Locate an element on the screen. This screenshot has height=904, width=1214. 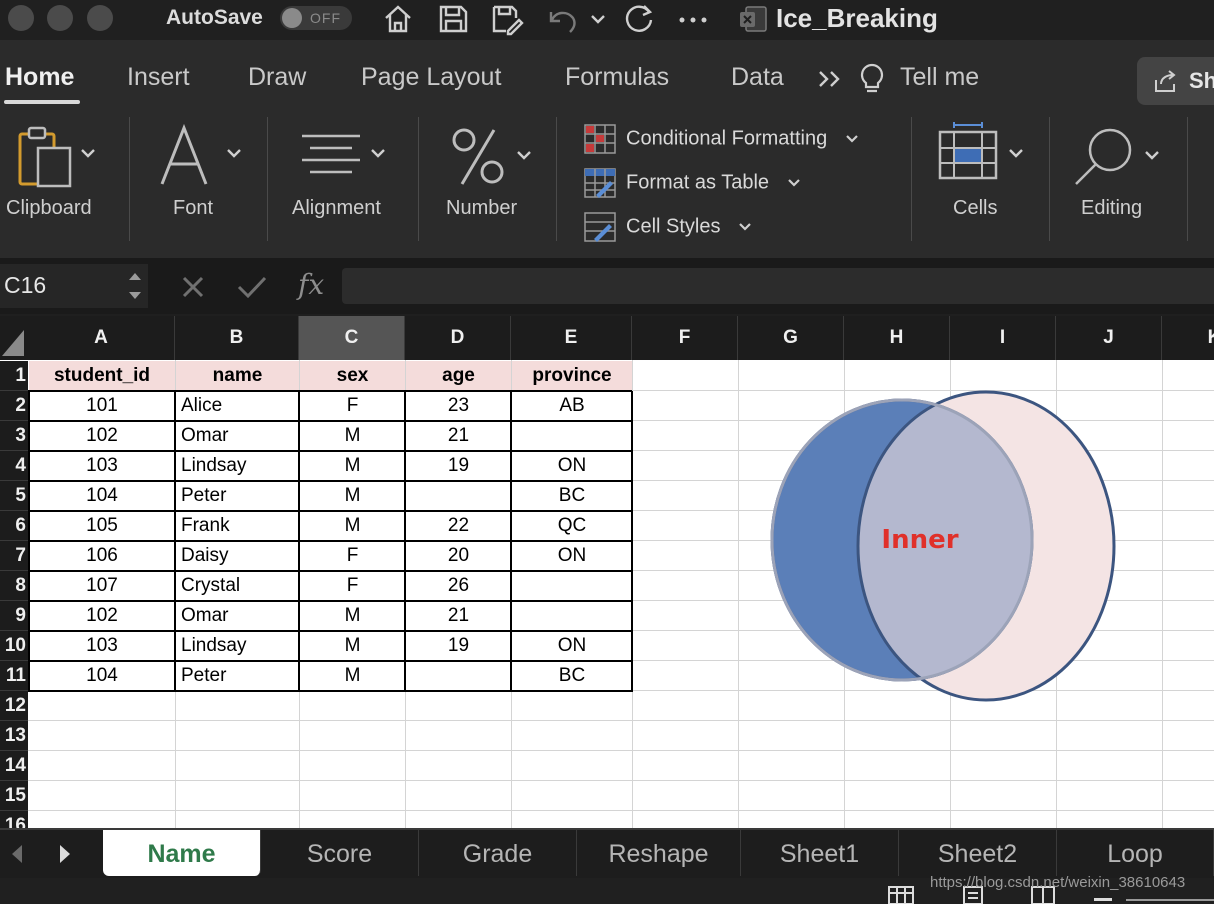
tab-draw: Draw is located at coordinates (277, 77).